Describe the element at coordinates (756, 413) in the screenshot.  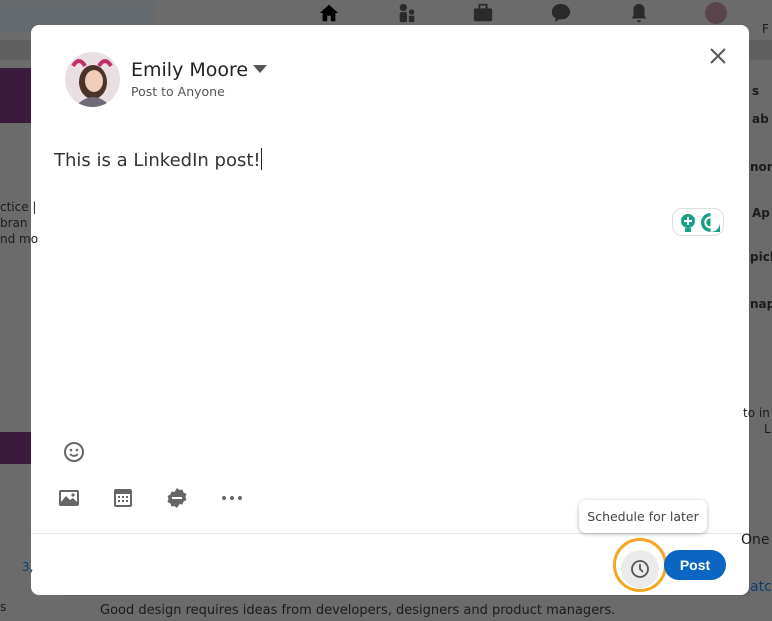
I see `bg-text: to in` at that location.